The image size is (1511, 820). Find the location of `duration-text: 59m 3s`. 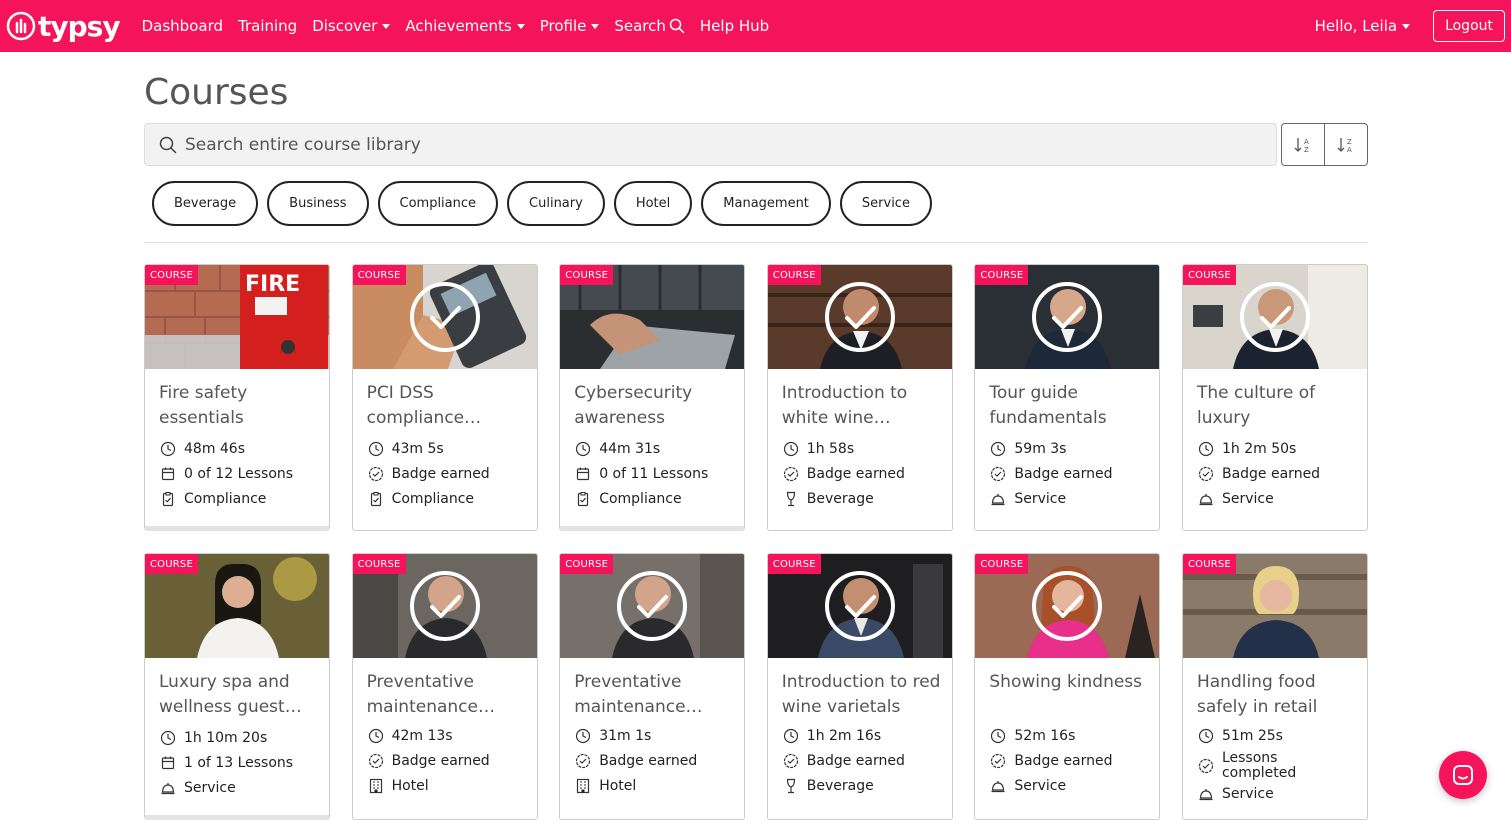

duration-text: 59m 3s is located at coordinates (1040, 449).